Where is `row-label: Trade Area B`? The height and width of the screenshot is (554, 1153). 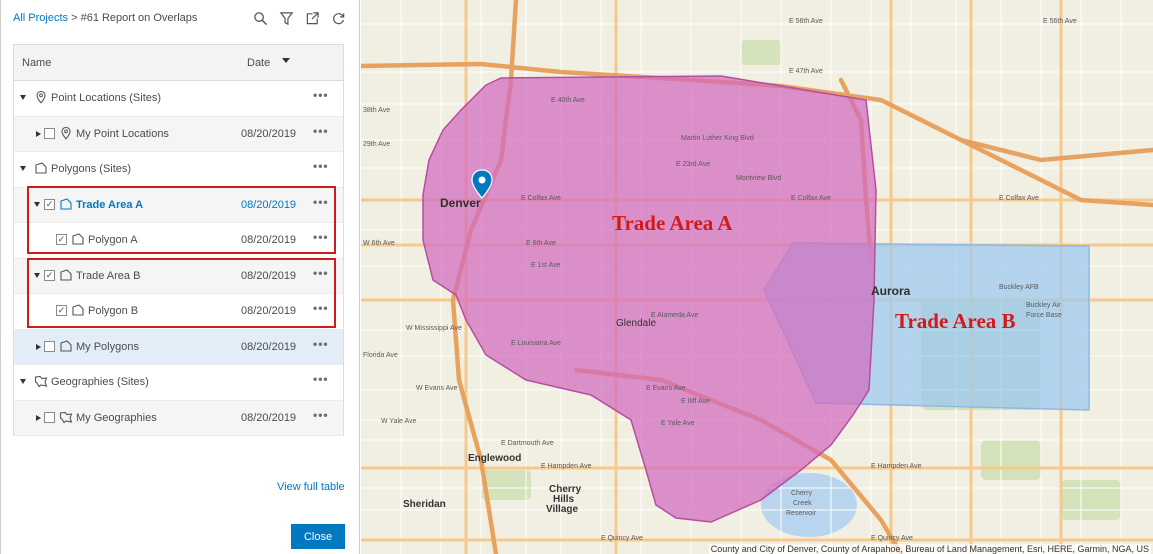 row-label: Trade Area B is located at coordinates (108, 275).